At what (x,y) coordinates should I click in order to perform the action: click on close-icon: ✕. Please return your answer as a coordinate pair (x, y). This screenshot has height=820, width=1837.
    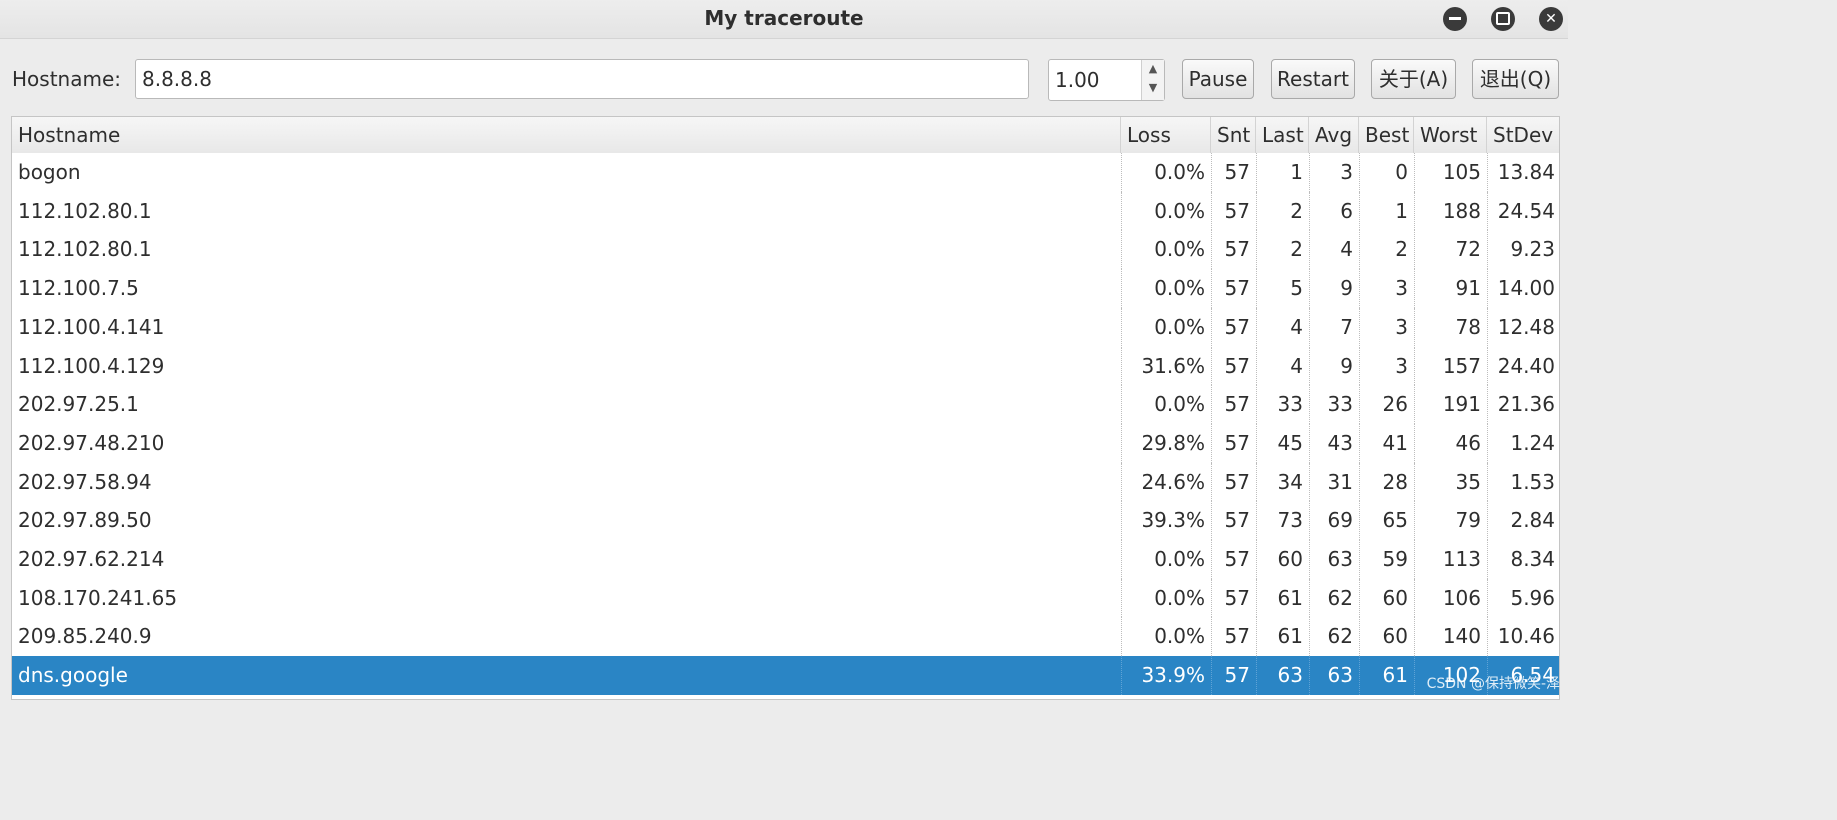
    Looking at the image, I should click on (1551, 19).